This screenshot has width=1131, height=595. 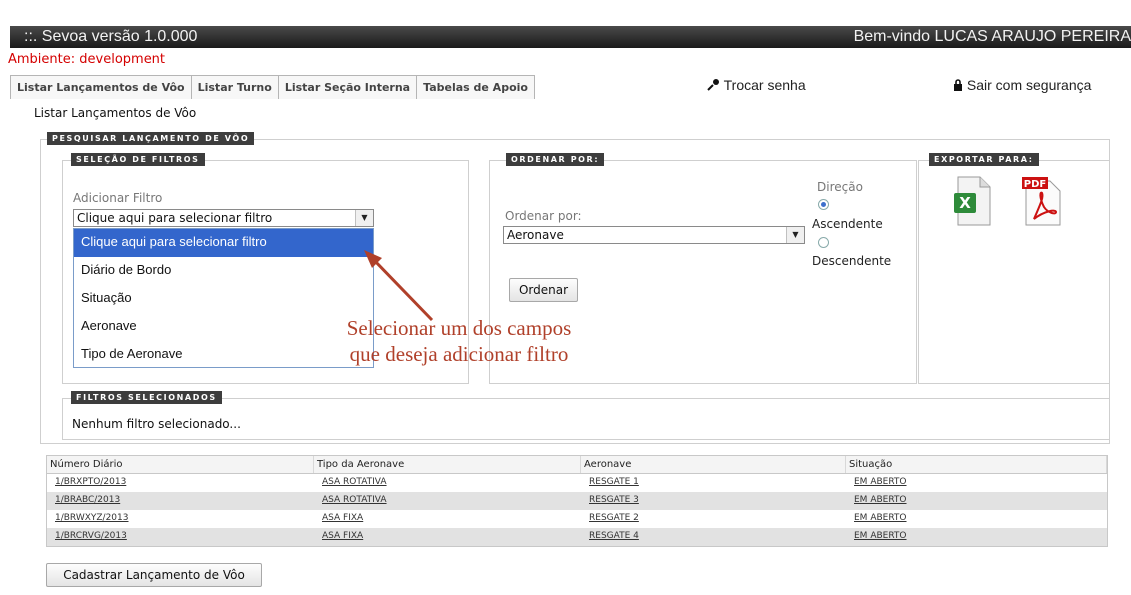 I want to click on radio-descendente, so click(x=823, y=242).